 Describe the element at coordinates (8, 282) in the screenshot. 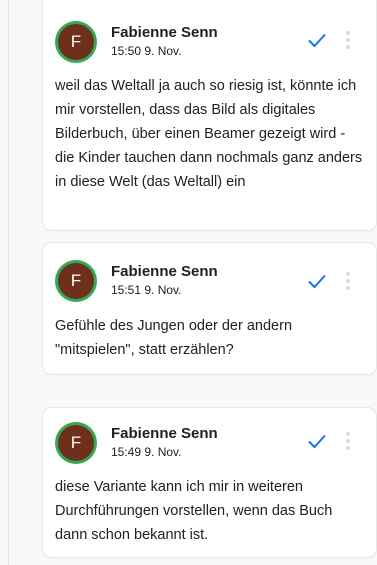

I see `panel-divider` at that location.